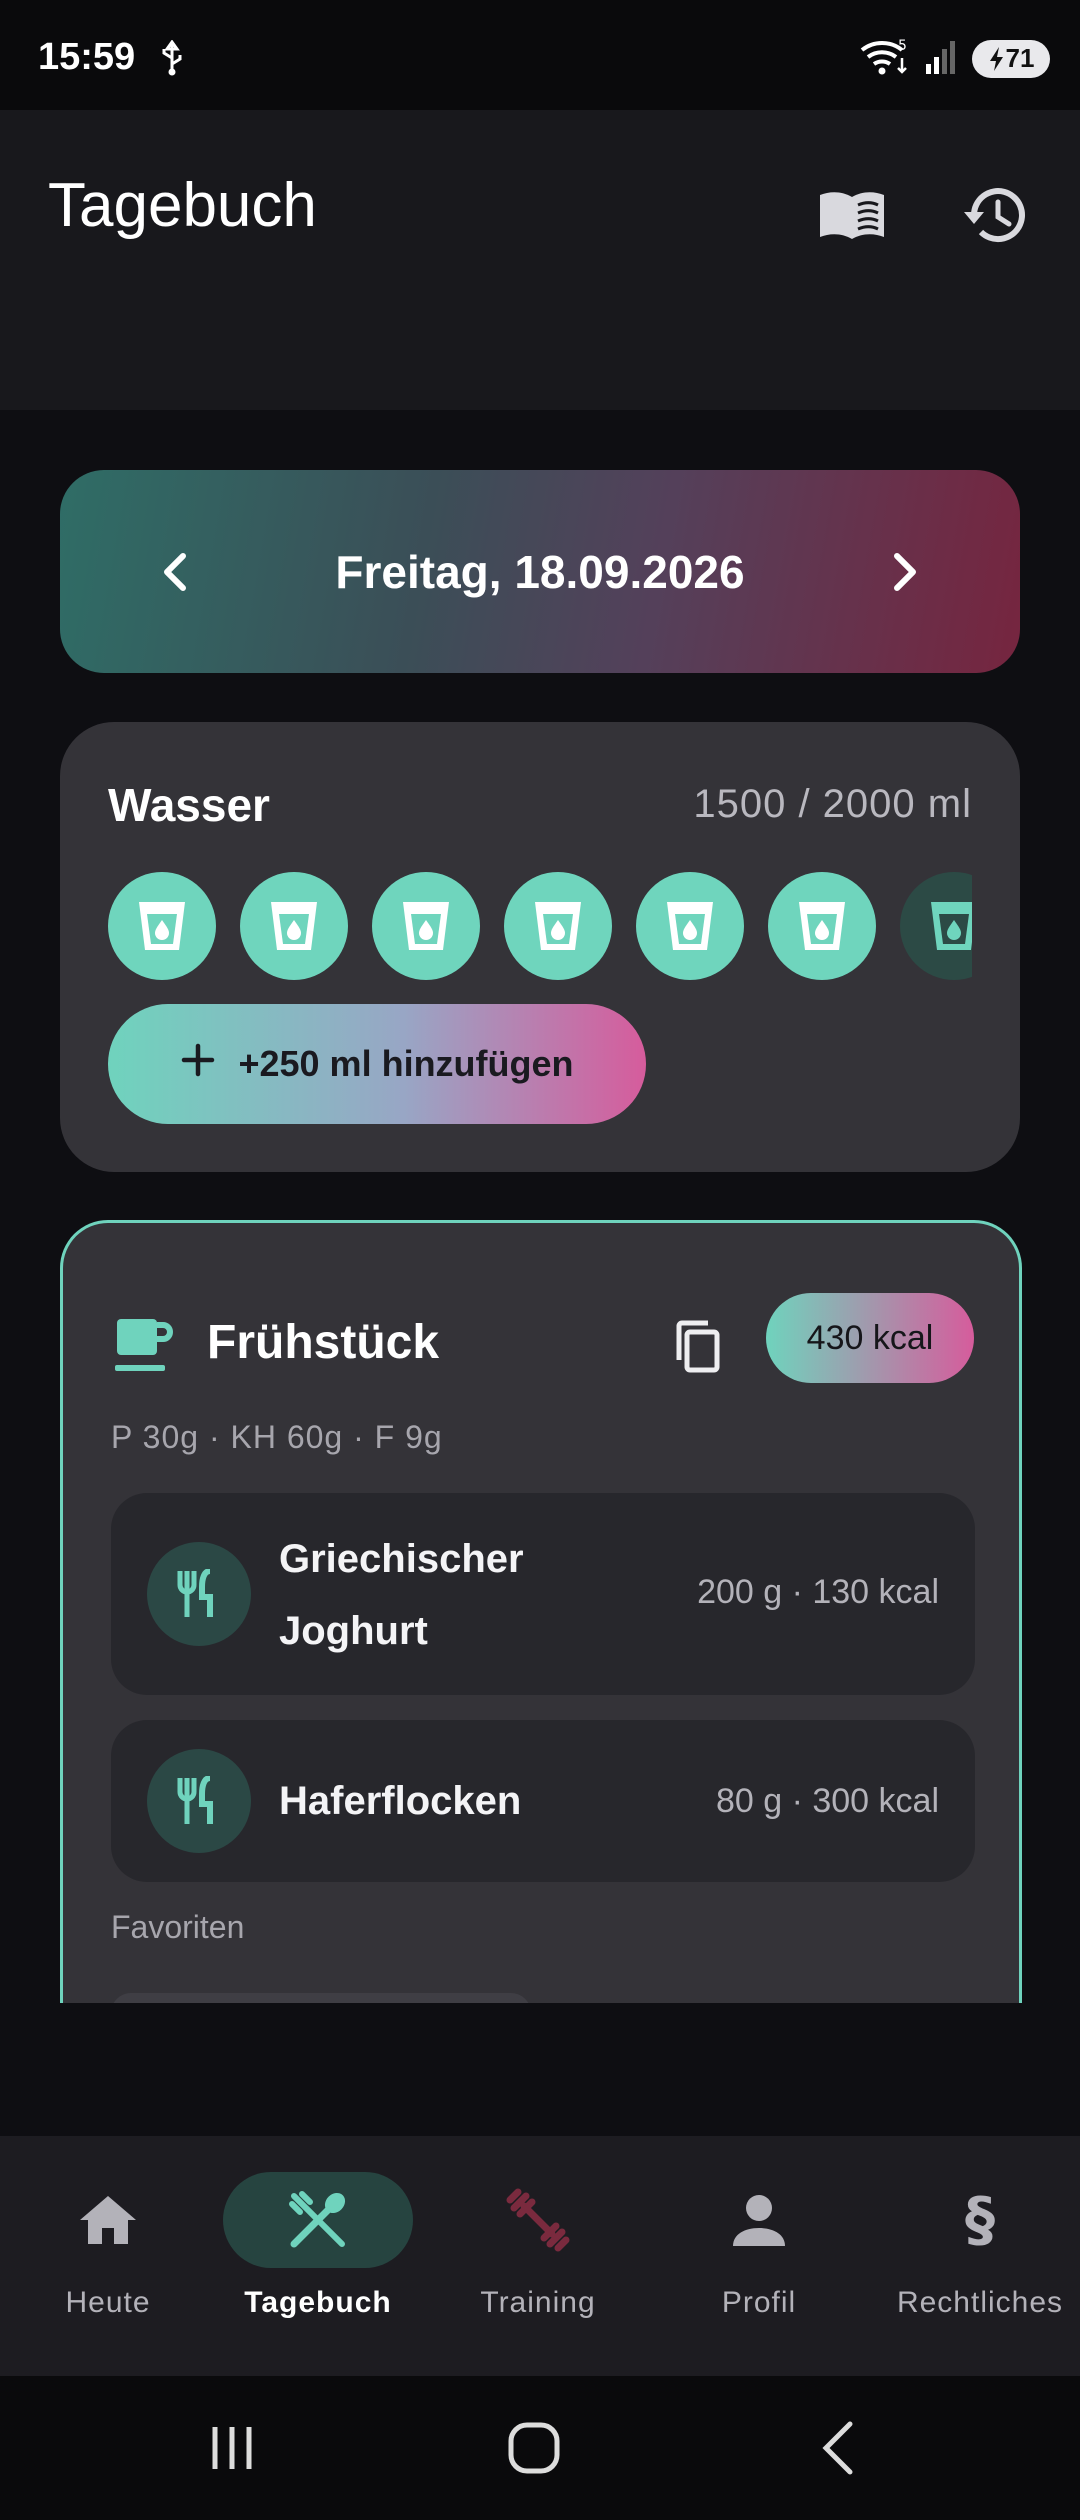 The height and width of the screenshot is (2520, 1080). Describe the element at coordinates (941, 58) in the screenshot. I see `signal-icon` at that location.